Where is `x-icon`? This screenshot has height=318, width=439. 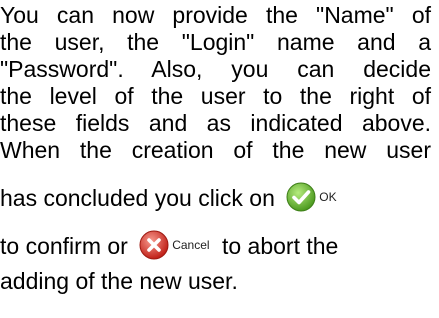 x-icon is located at coordinates (154, 245).